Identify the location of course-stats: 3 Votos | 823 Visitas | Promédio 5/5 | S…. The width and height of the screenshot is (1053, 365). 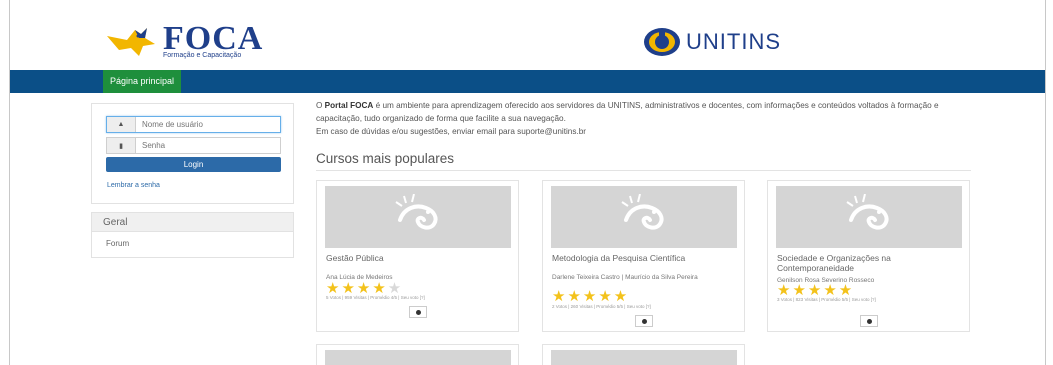
(826, 299).